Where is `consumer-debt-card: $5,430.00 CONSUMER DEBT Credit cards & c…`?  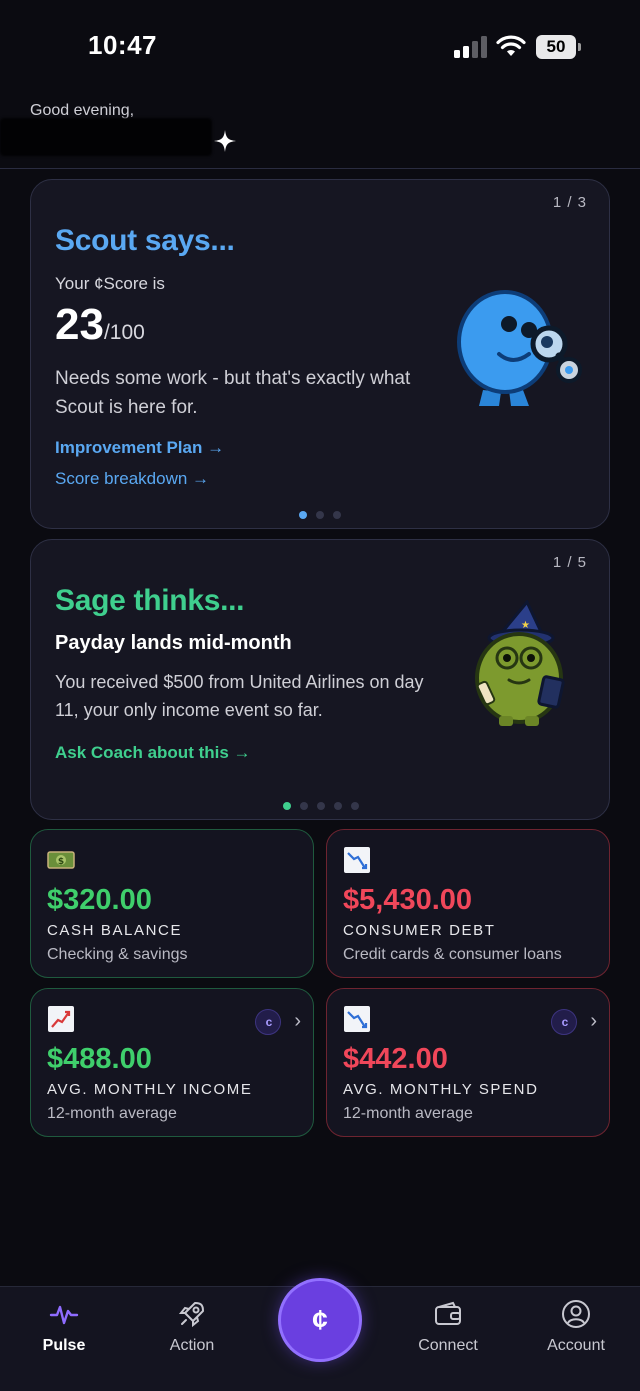
consumer-debt-card: $5,430.00 CONSUMER DEBT Credit cards & c… is located at coordinates (468, 903).